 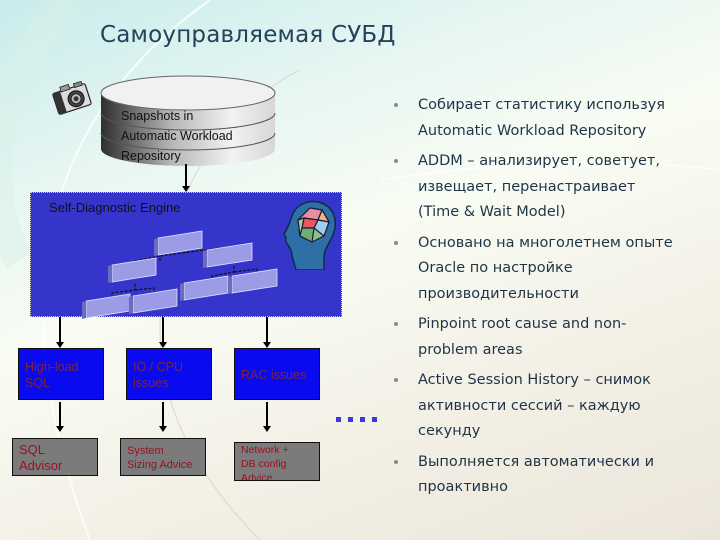 I want to click on advice-box-sql-advisor: SQL Advisor, so click(x=55, y=457).